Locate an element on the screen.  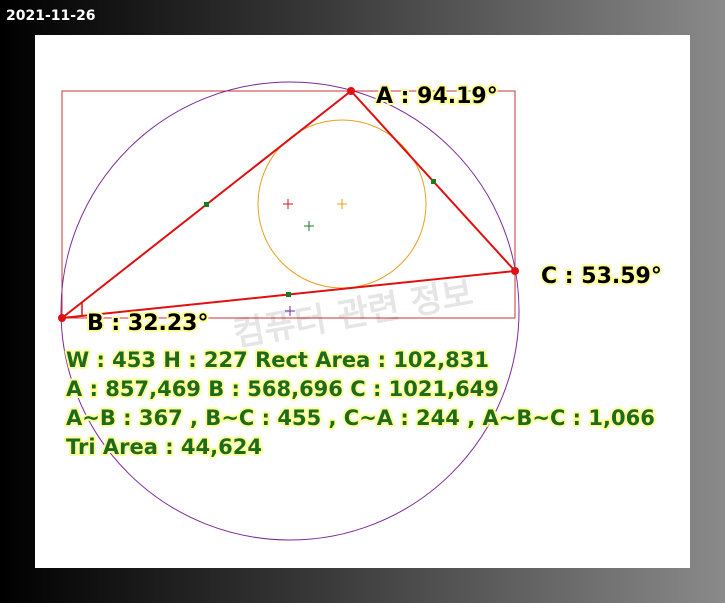
vertex-c is located at coordinates (515, 271).